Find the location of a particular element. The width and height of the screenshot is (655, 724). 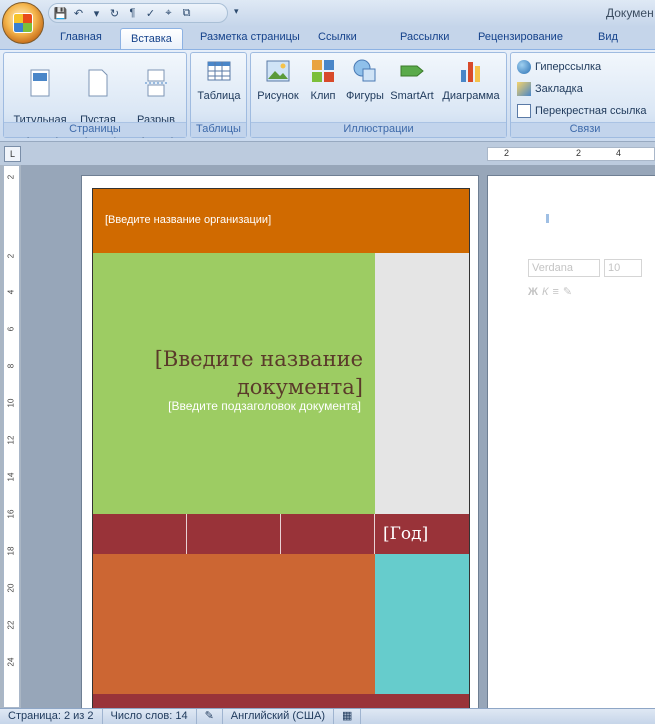

ruler-tick: 12 is located at coordinates (11, 440).